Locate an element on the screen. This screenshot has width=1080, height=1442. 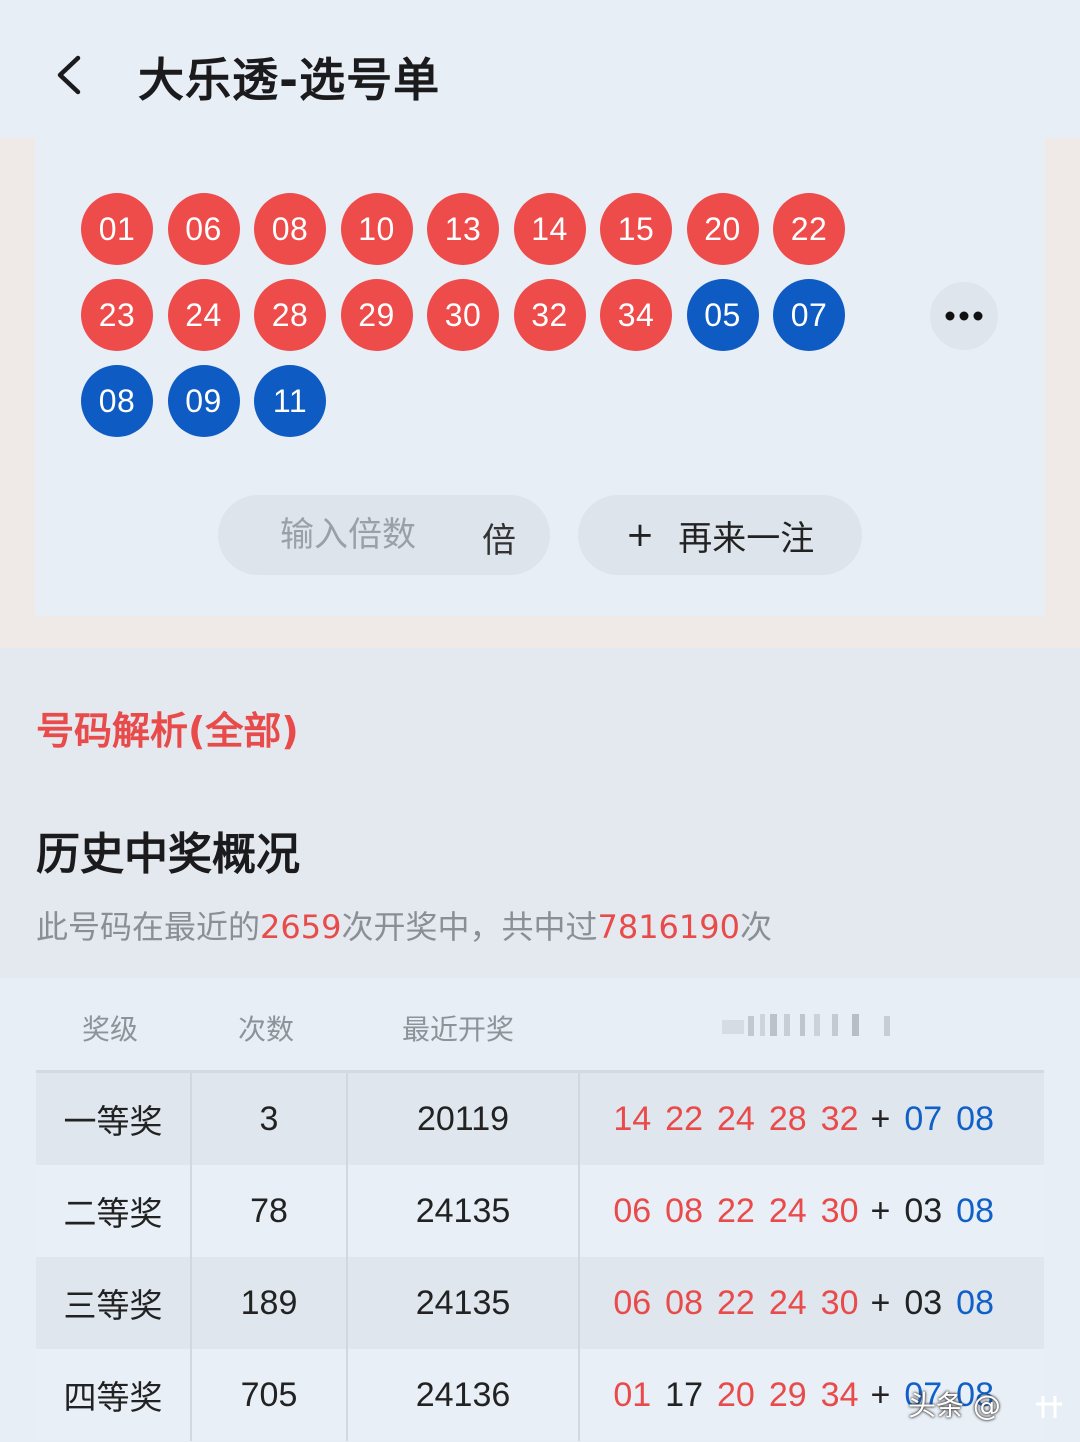
add-another-bet-label: 再来一注 is located at coordinates (746, 538).